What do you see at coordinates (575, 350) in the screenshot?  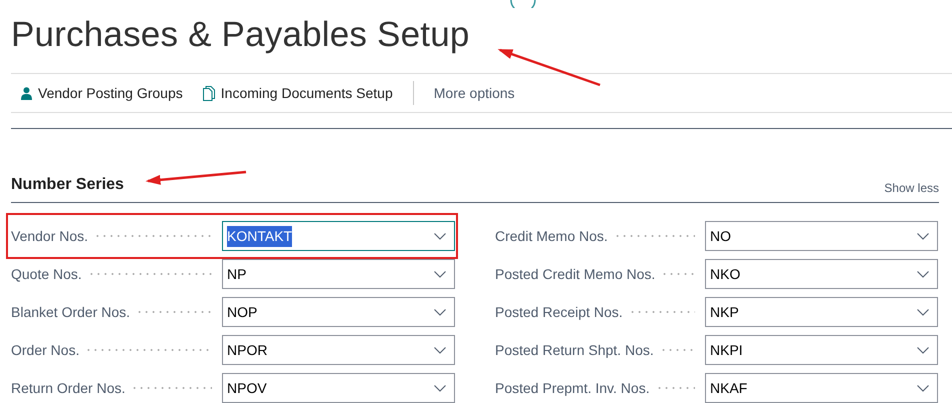 I see `field-label: Posted Return Shpt. Nos.` at bounding box center [575, 350].